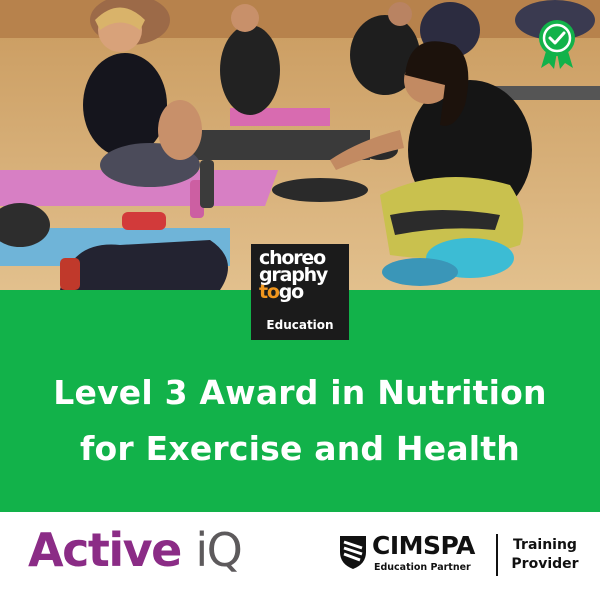  I want to click on activeiq-iq-text: iQ, so click(219, 550).